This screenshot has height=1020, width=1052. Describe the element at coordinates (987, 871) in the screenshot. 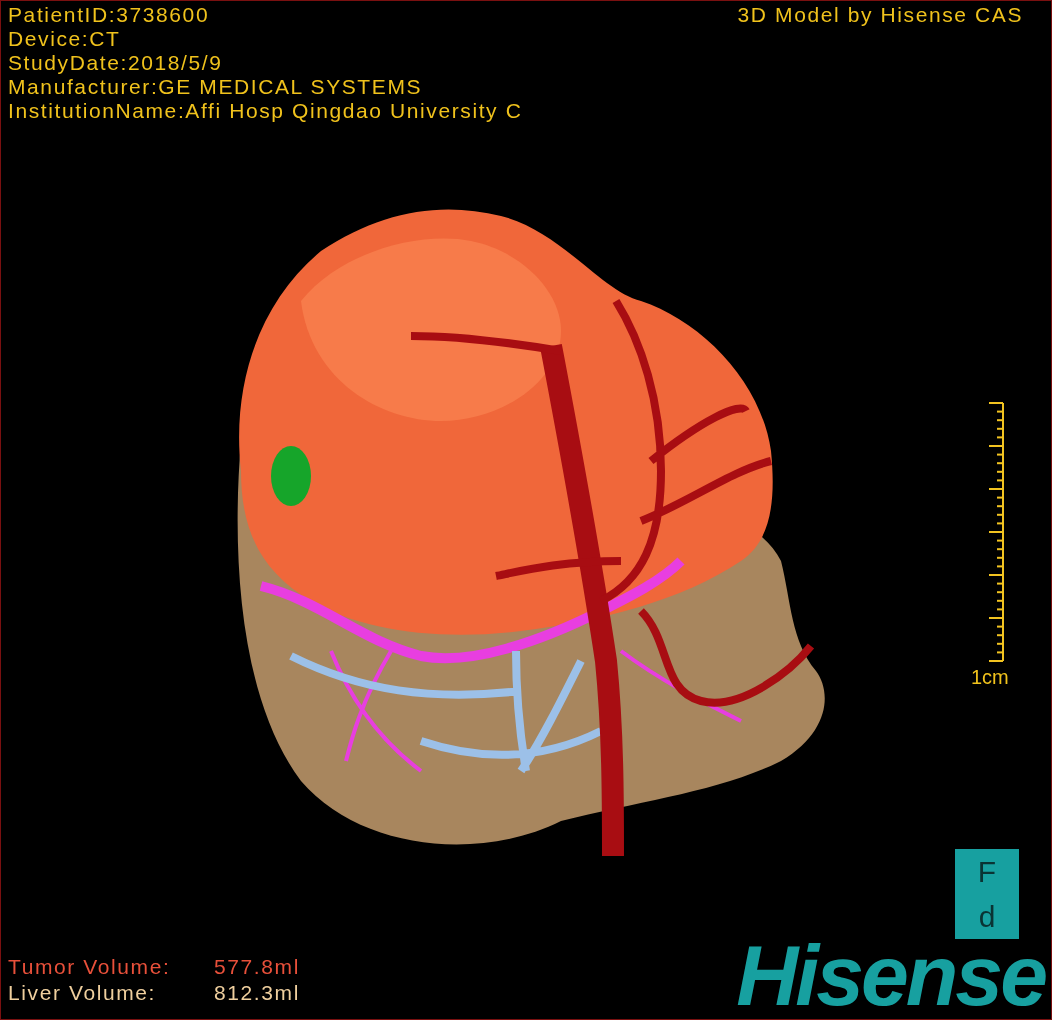

I see `orientation-label: F` at that location.